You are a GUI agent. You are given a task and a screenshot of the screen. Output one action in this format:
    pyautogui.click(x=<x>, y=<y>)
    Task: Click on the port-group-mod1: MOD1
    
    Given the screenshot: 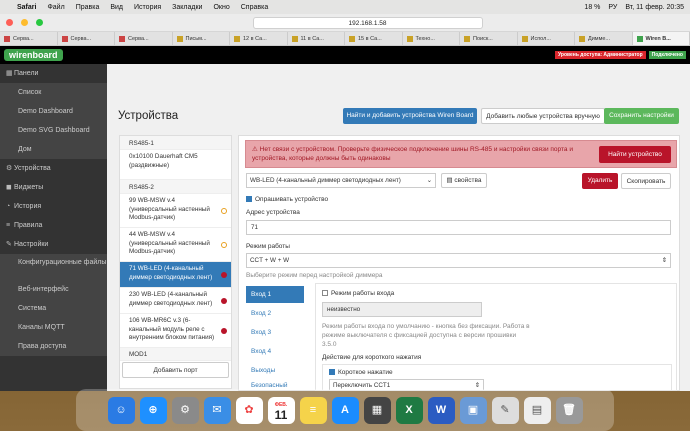 What is the action you would take?
    pyautogui.click(x=175, y=354)
    